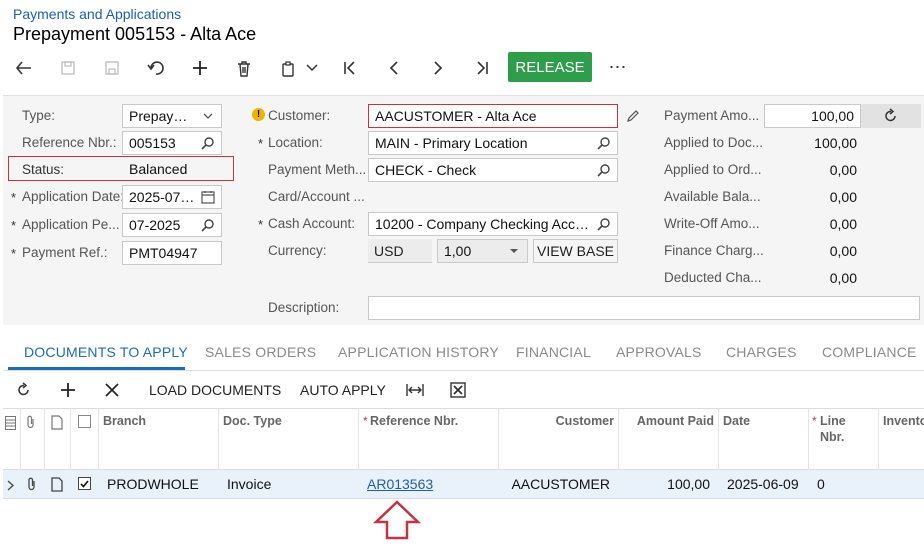 Image resolution: width=924 pixels, height=558 pixels. I want to click on refresh-button, so click(891, 116).